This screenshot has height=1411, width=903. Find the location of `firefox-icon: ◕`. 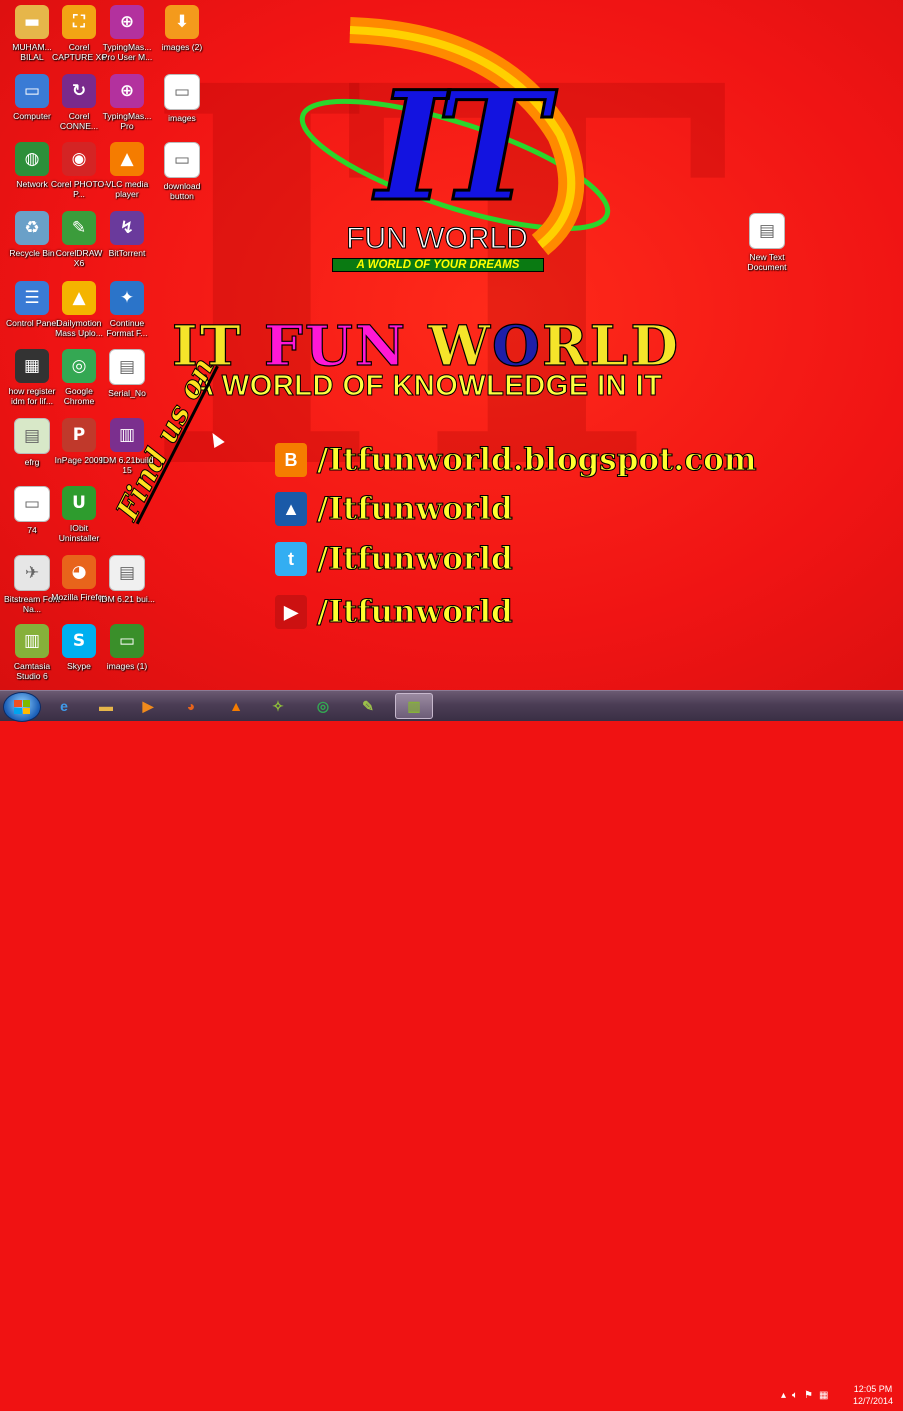

firefox-icon: ◕ is located at coordinates (191, 706).